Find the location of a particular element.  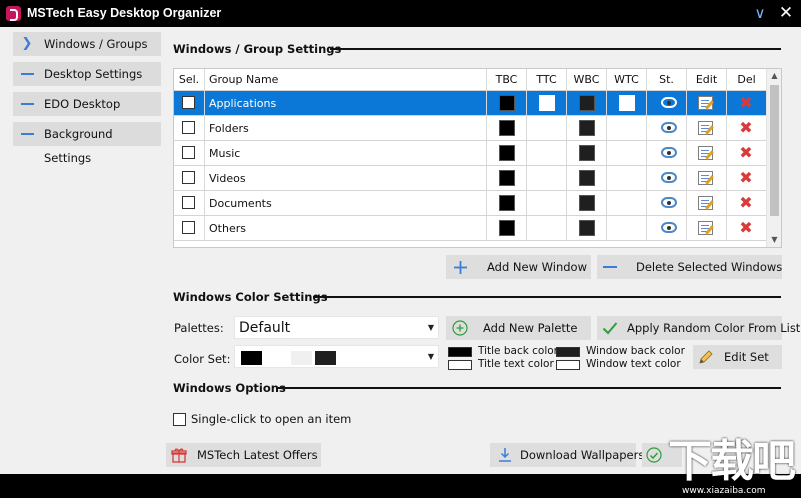

table-row: Folders ✖ is located at coordinates (470, 128).